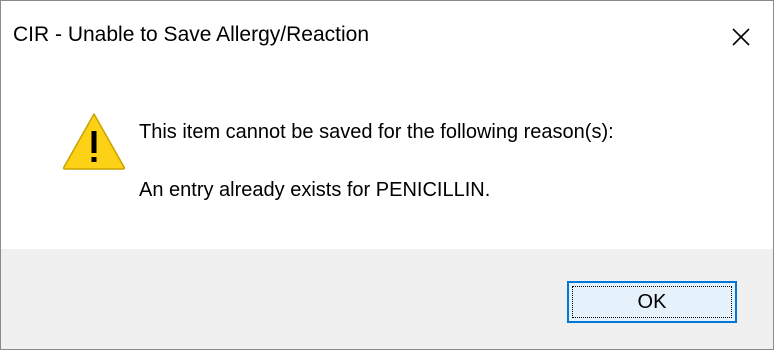 The width and height of the screenshot is (774, 350). What do you see at coordinates (191, 34) in the screenshot?
I see `window-title: CIR - Unable to Save Allergy/Reaction` at bounding box center [191, 34].